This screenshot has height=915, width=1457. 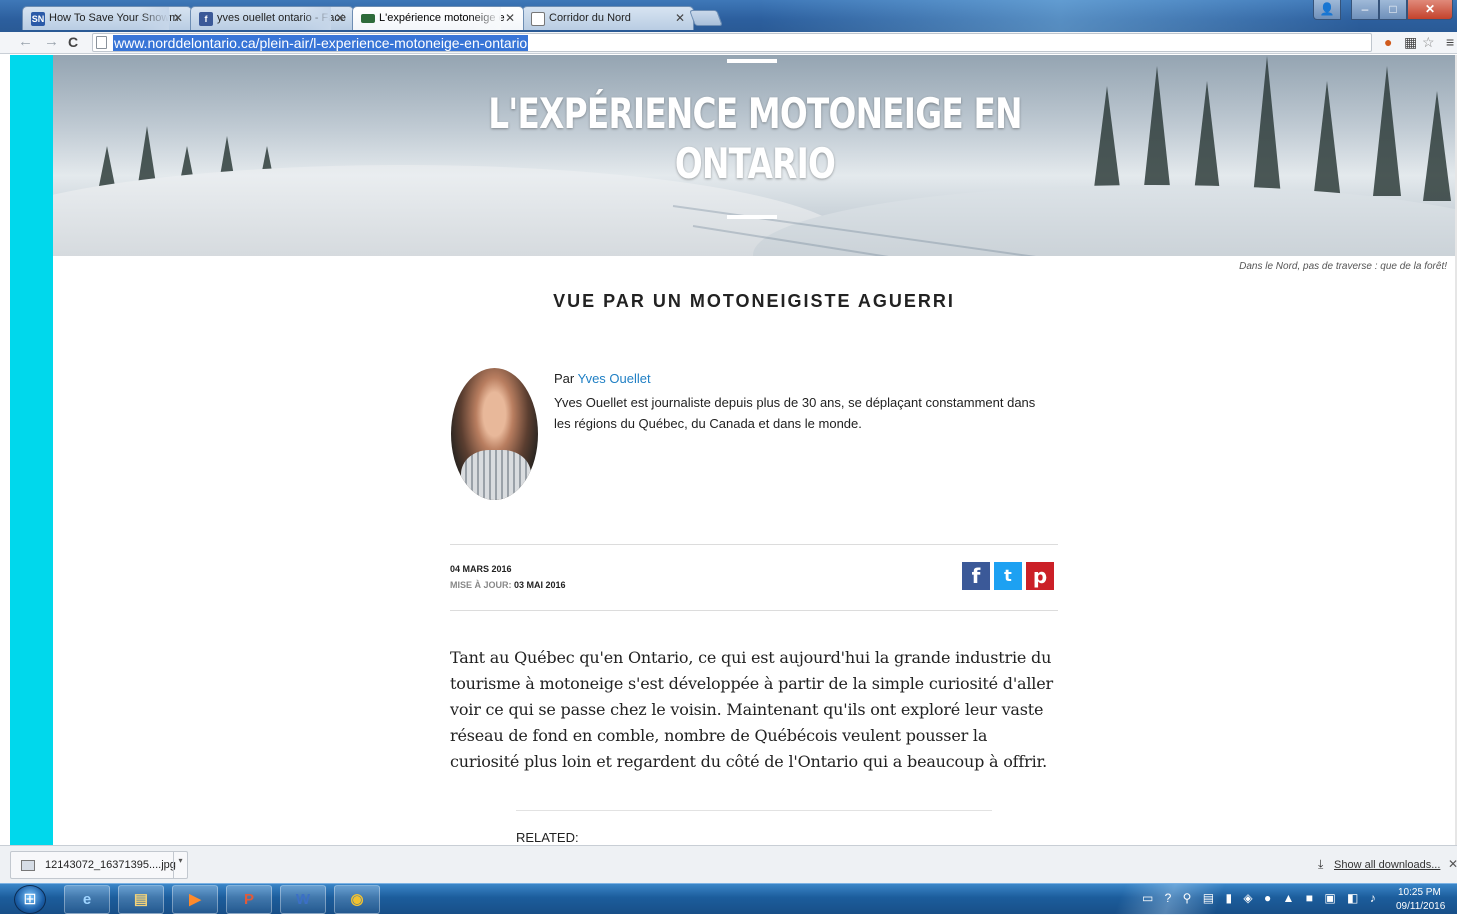 I want to click on facebook-share-button: f, so click(x=976, y=576).